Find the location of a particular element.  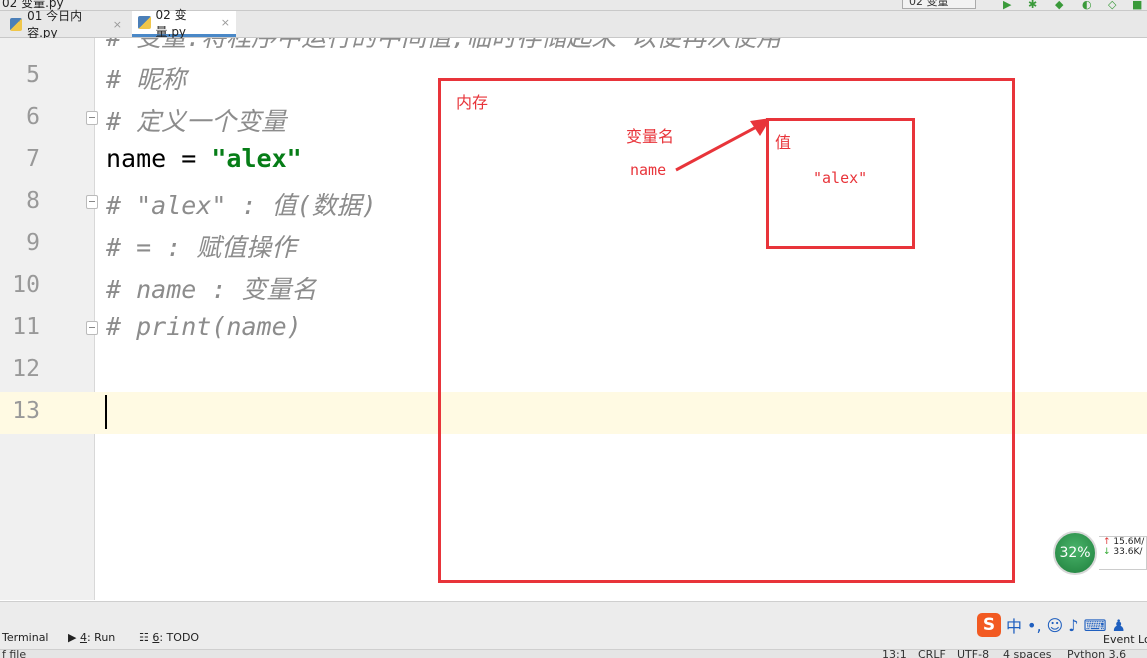

line-number: 6 is located at coordinates (33, 117).